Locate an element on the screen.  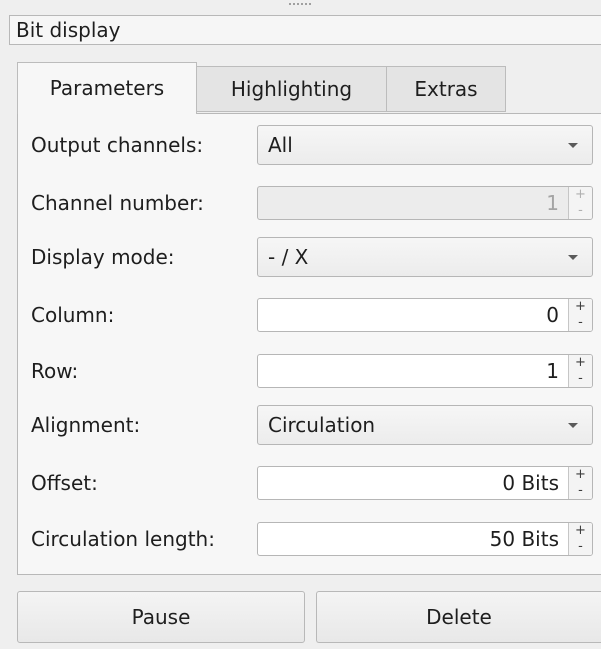
output-channels-value: All is located at coordinates (280, 145).